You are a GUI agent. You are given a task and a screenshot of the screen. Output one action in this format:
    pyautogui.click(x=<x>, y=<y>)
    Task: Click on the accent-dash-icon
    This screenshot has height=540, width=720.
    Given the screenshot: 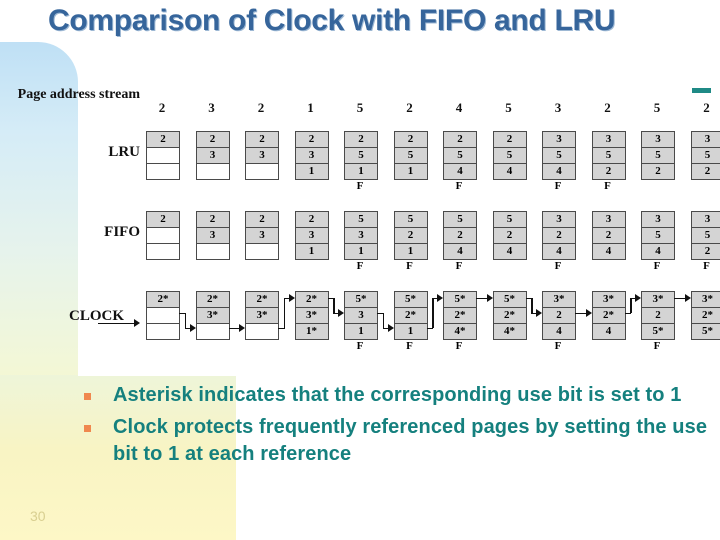 What is the action you would take?
    pyautogui.click(x=701, y=90)
    